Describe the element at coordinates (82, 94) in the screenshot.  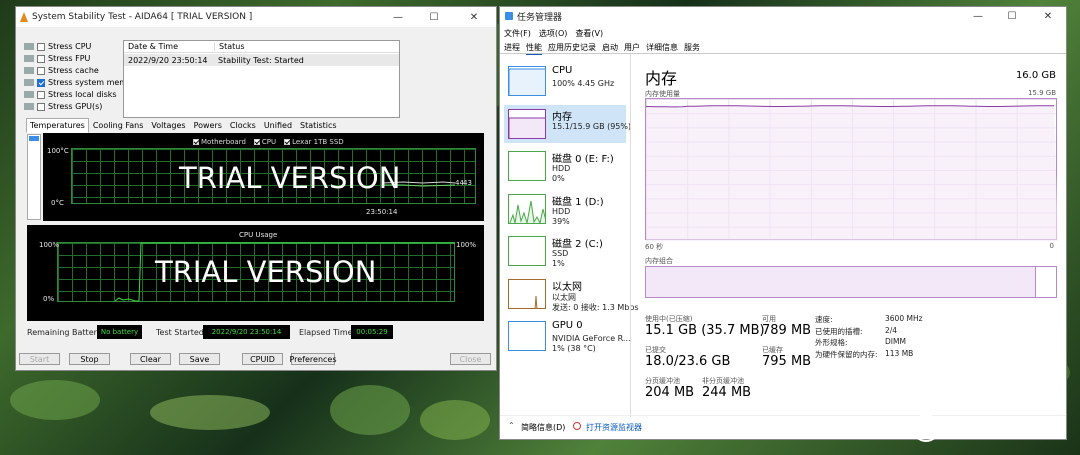
I see `stress-label: Stress local disks` at that location.